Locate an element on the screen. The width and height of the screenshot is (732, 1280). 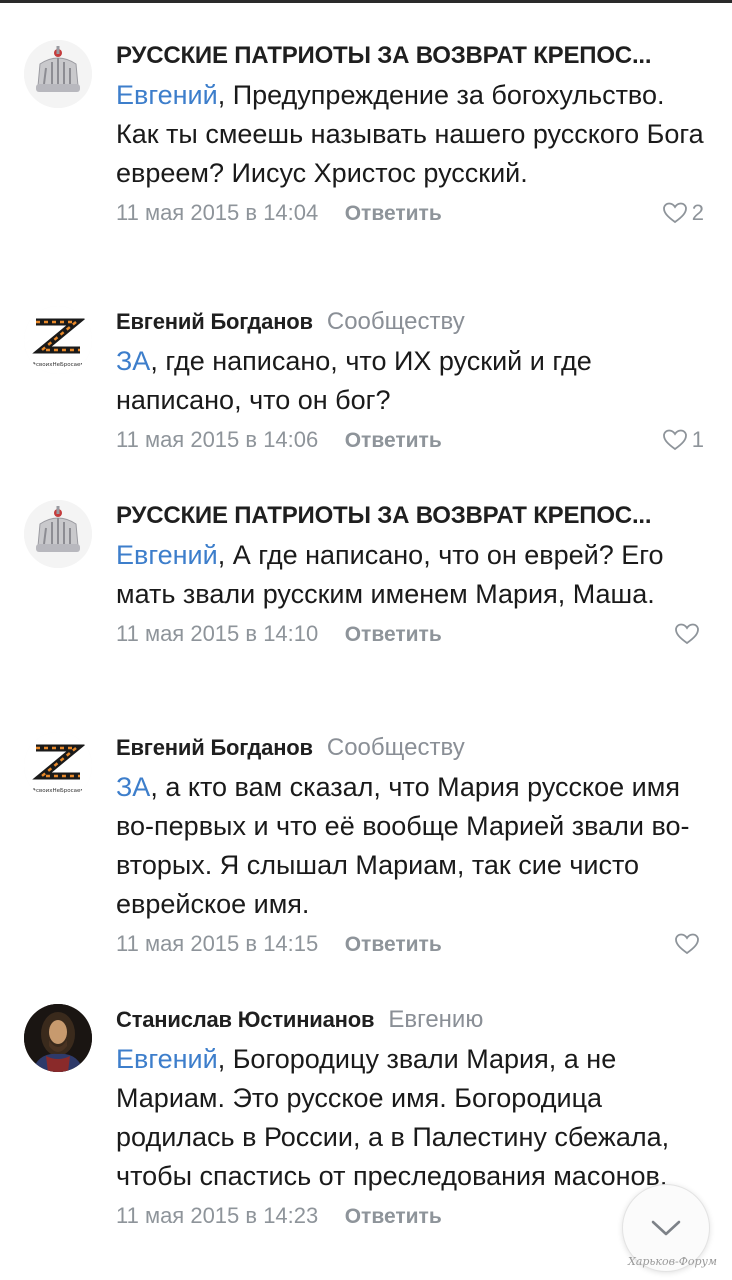
comment-date: 11 мая 2015 в 14:15 is located at coordinates (217, 943).